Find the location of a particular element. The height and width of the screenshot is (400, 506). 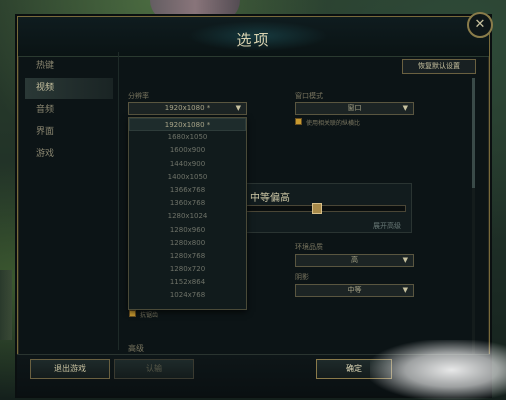

dialog-titlebar: 选项 is located at coordinates (253, 37).